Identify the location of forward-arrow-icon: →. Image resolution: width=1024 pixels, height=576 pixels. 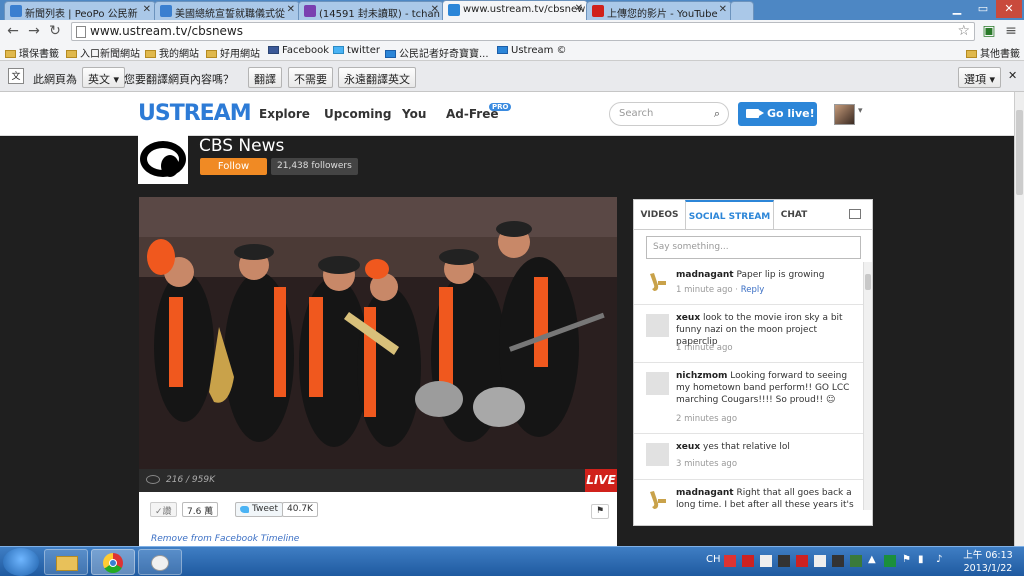
(34, 32).